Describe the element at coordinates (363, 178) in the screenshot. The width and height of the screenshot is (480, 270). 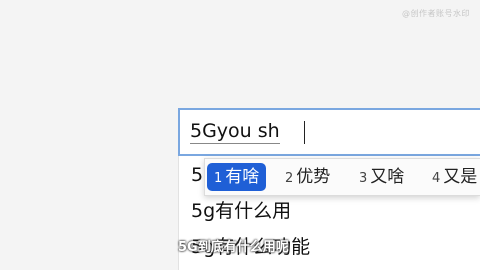
I see `candidate-number: 3` at that location.